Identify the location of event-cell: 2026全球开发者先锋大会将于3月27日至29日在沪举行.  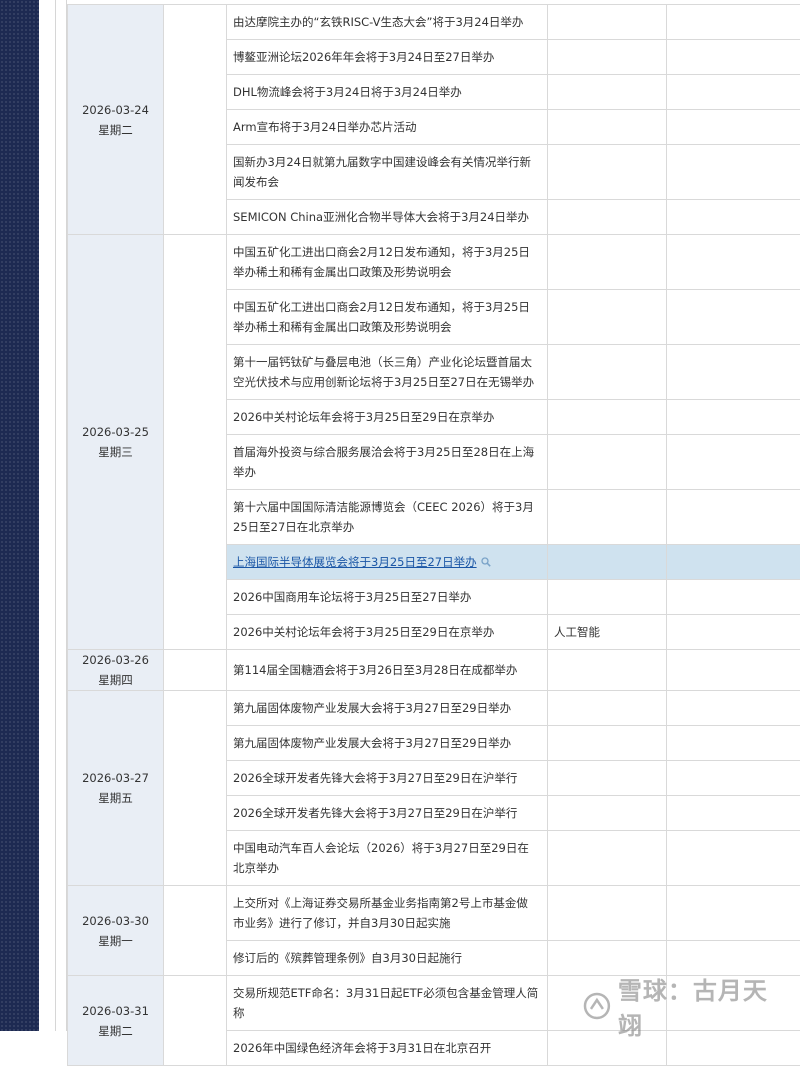
(387, 813).